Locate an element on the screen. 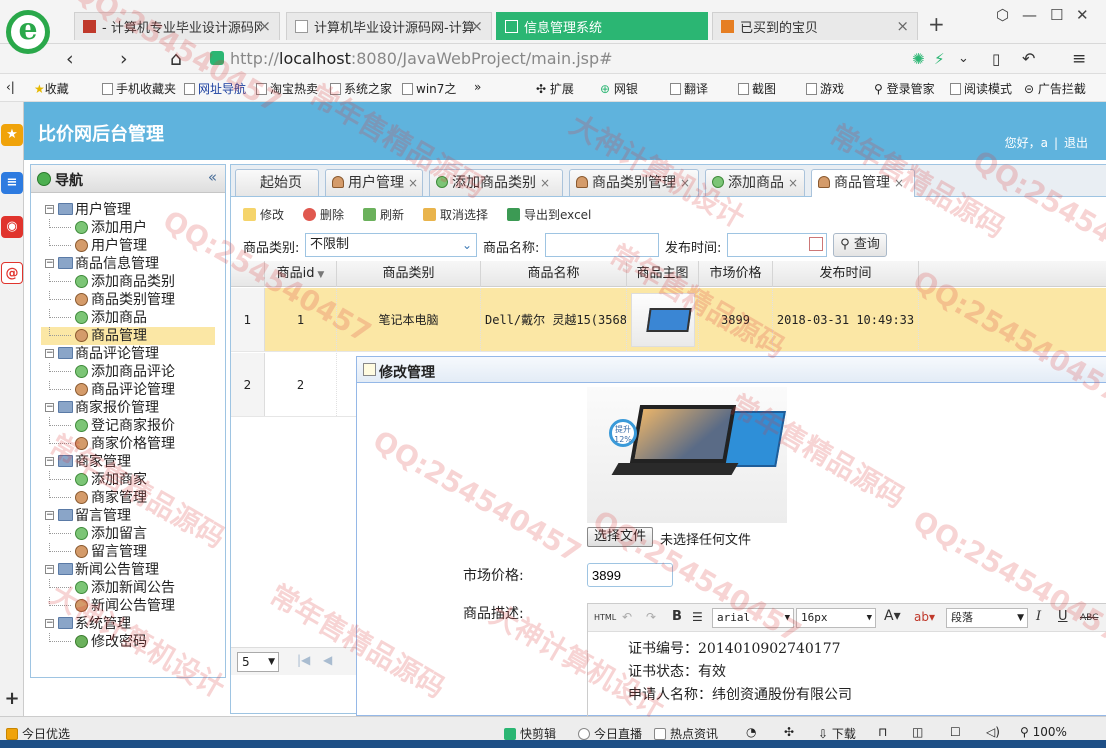 The width and height of the screenshot is (1106, 748). panel-tab: 添加商品类别 × is located at coordinates (496, 182).